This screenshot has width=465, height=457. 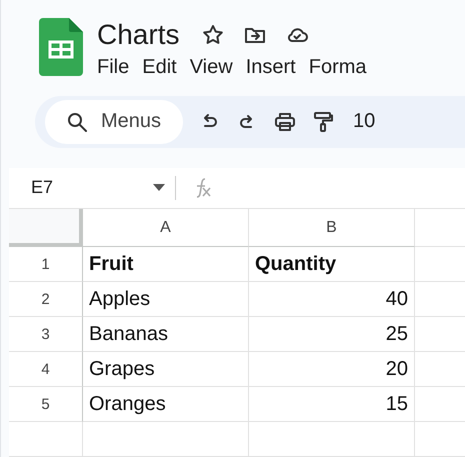 I want to click on row-header: 4, so click(x=46, y=369).